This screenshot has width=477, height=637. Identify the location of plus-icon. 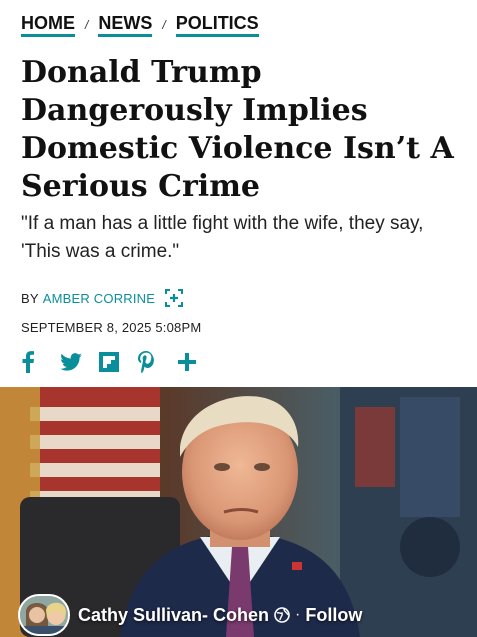
(196, 362).